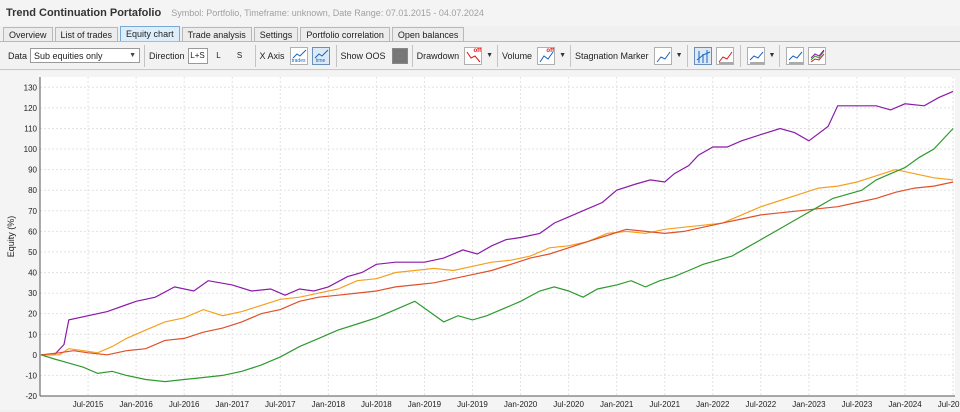 This screenshot has height=412, width=960. I want to click on bar-chart-icon, so click(703, 56).